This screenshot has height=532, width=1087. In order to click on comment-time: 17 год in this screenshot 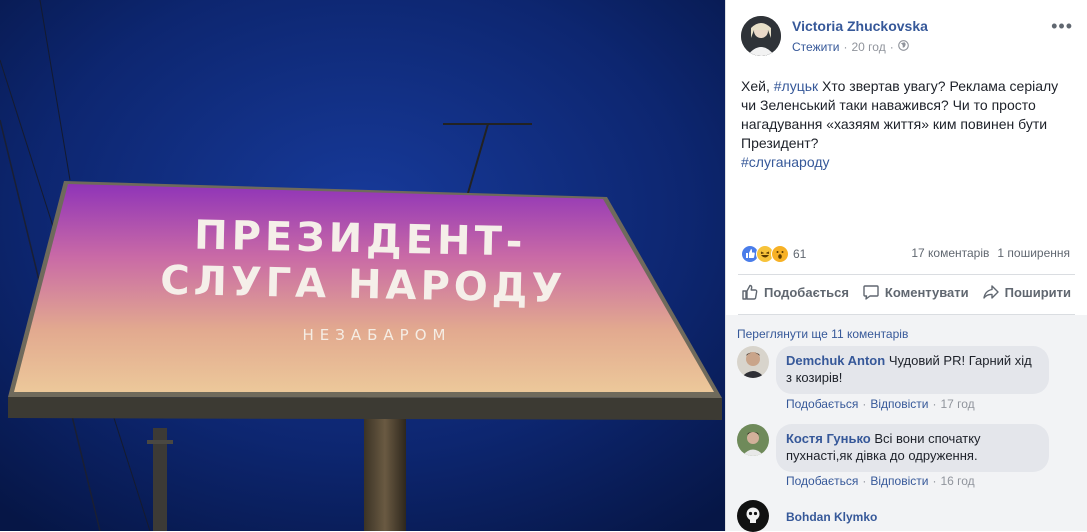, I will do `click(957, 404)`.